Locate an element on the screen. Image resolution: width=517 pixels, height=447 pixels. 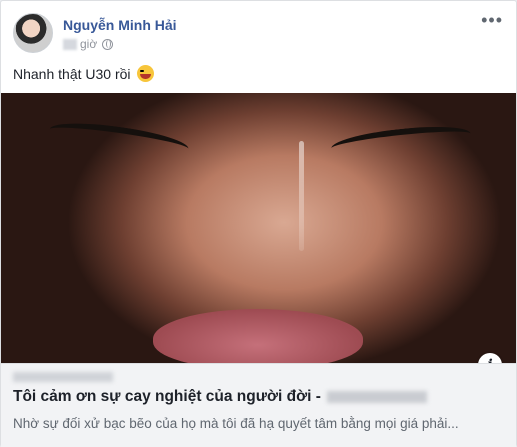
tear-streak is located at coordinates (301, 196).